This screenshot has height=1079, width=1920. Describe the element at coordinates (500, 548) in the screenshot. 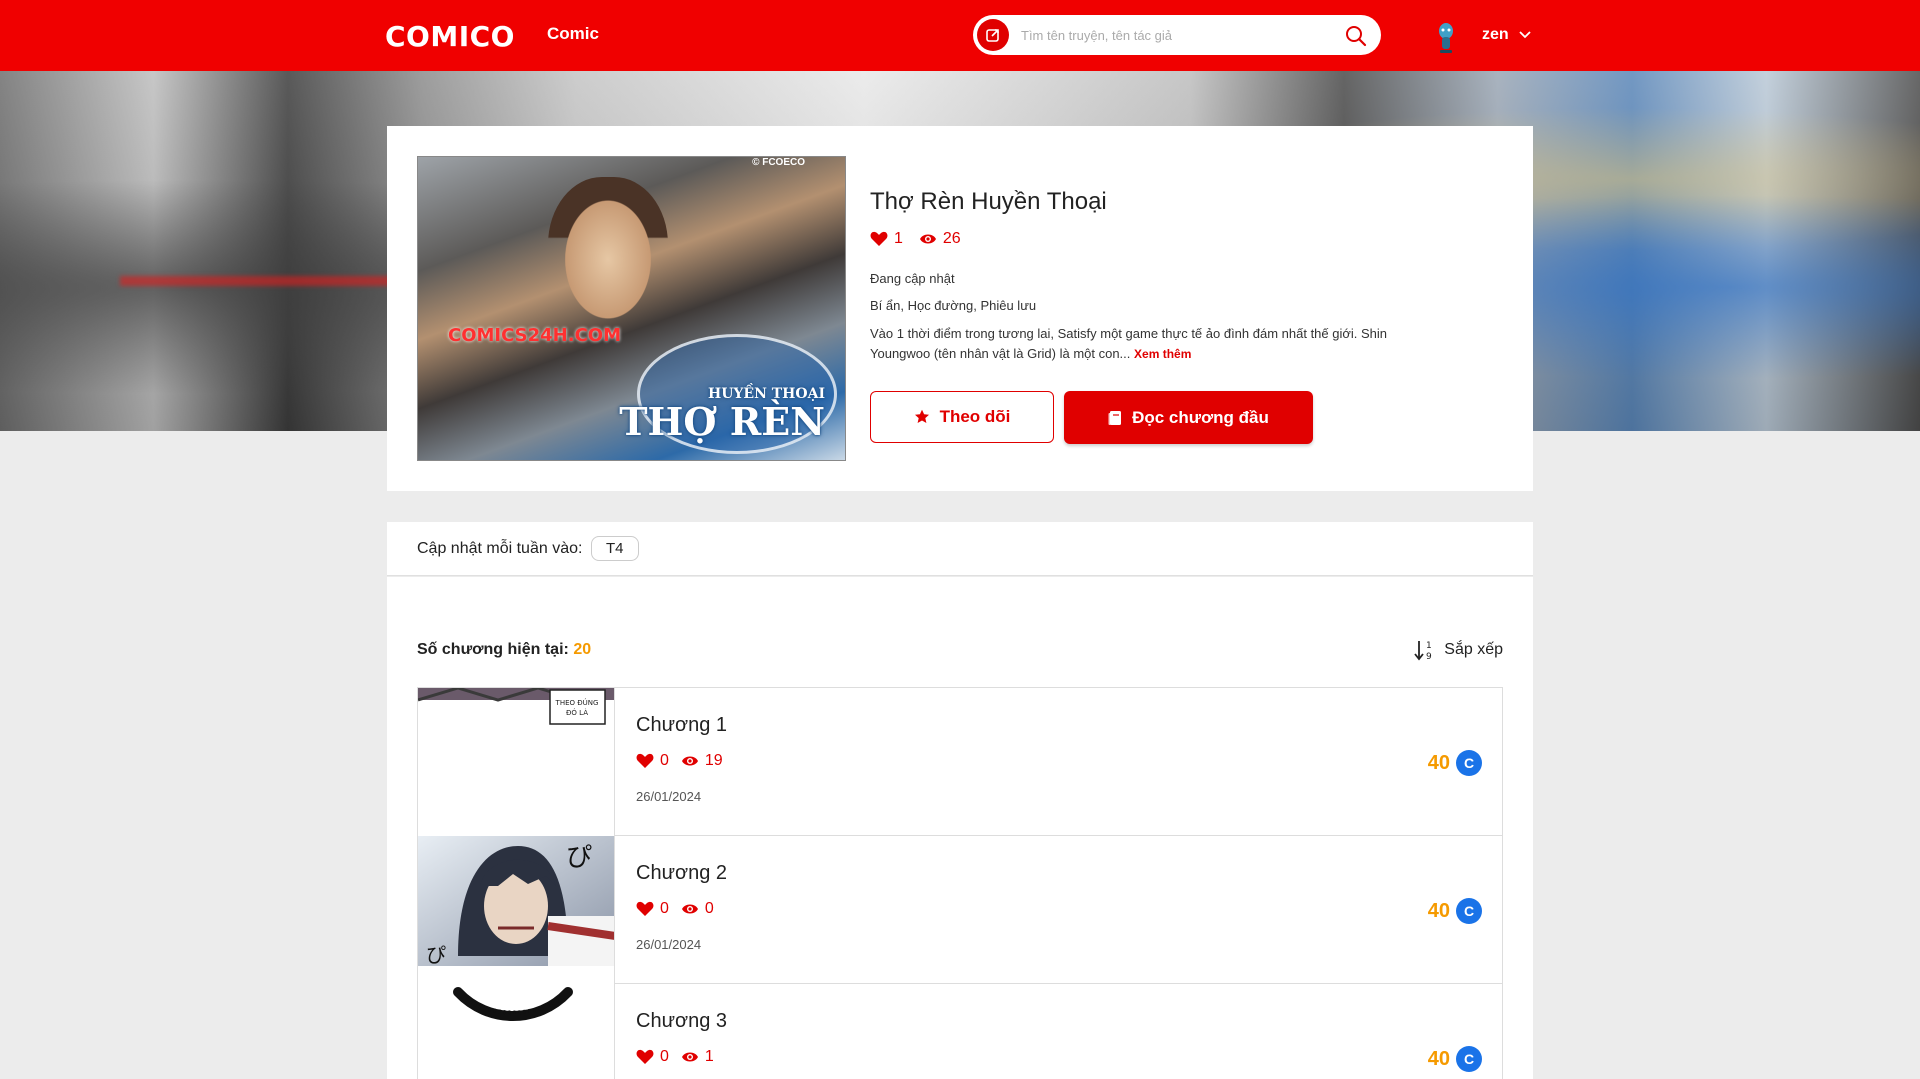

I see `schedule-label: Cập nhật mỗi tuần vào:` at that location.